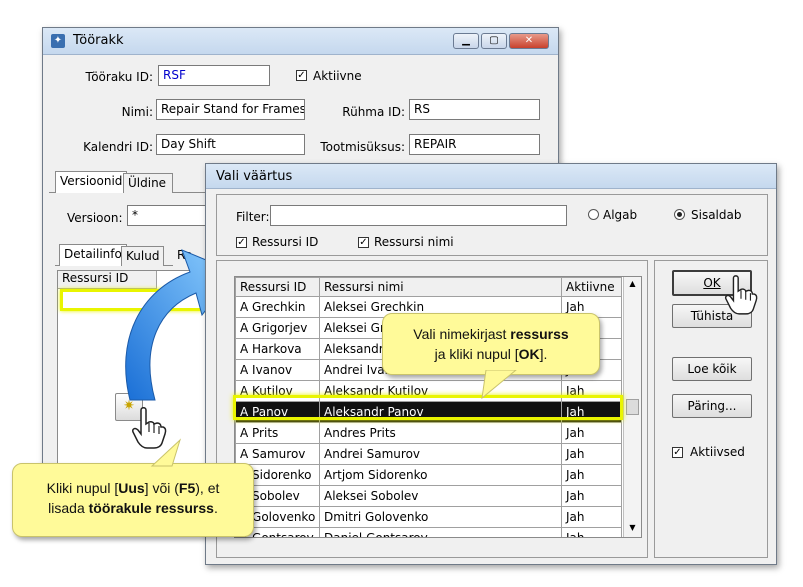 This screenshot has height=587, width=803. I want to click on table-row: A Sidorenko Artjom Sidorenko Jah, so click(428, 475).